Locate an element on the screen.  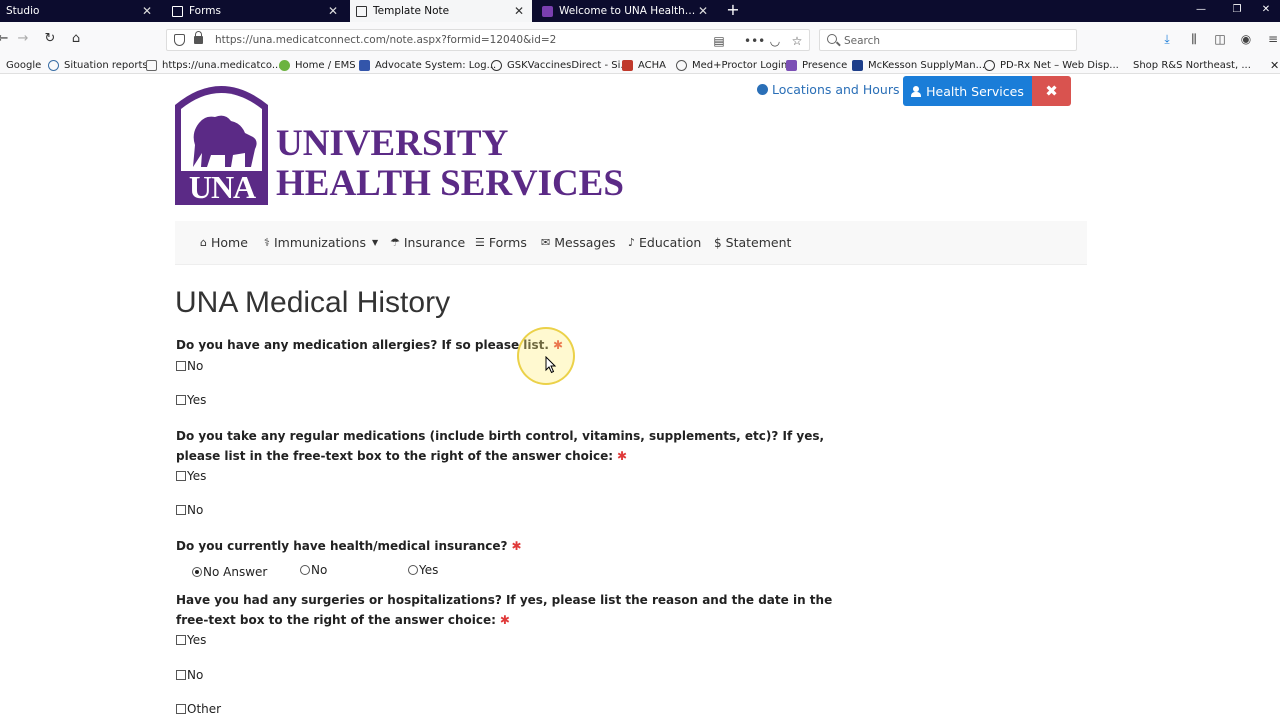
option-allergies-no: No is located at coordinates (189, 366).